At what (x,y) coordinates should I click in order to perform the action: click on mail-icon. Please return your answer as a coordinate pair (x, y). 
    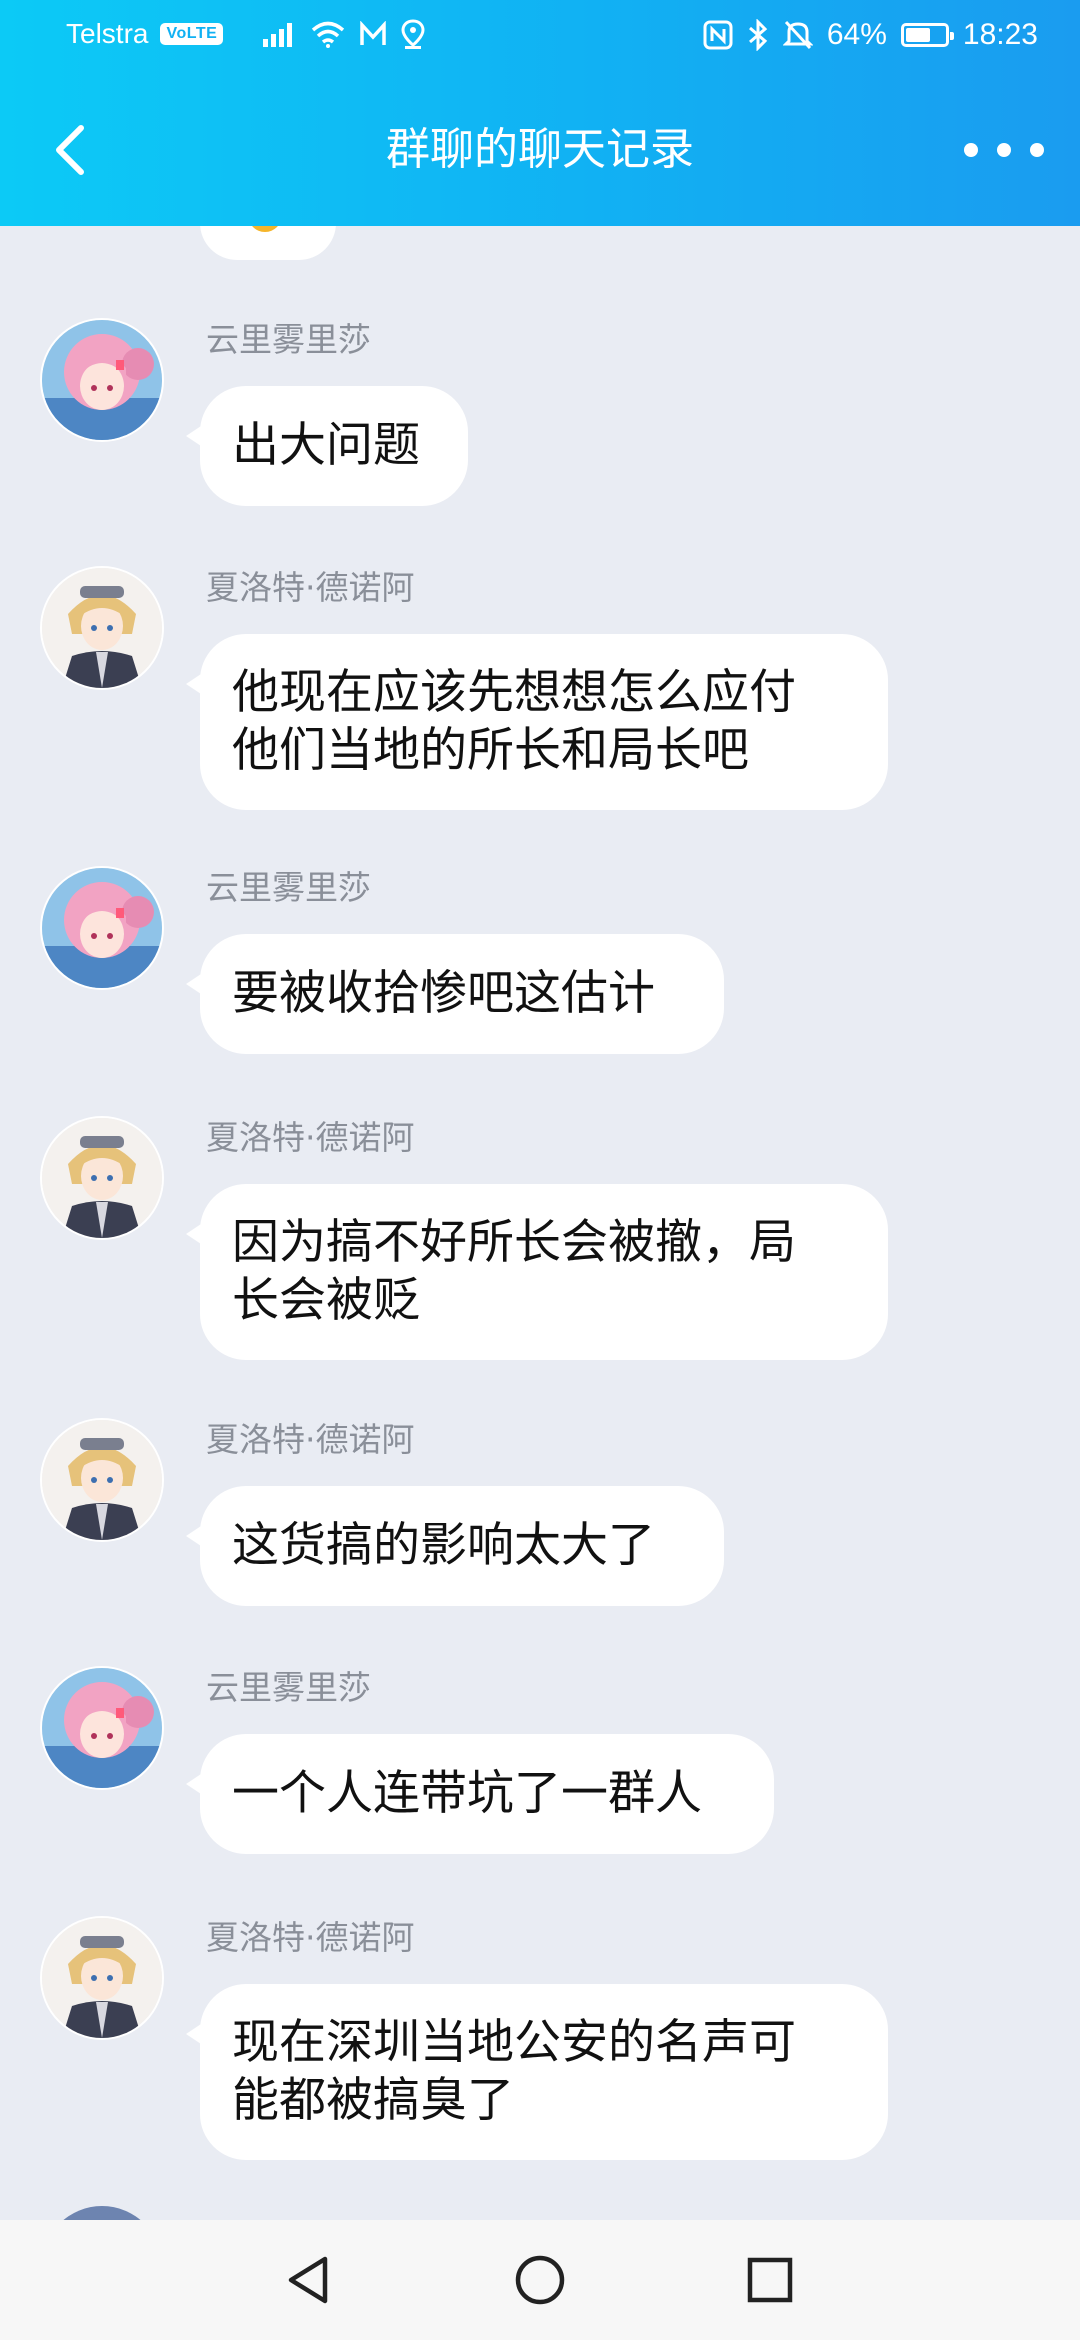
    Looking at the image, I should click on (373, 33).